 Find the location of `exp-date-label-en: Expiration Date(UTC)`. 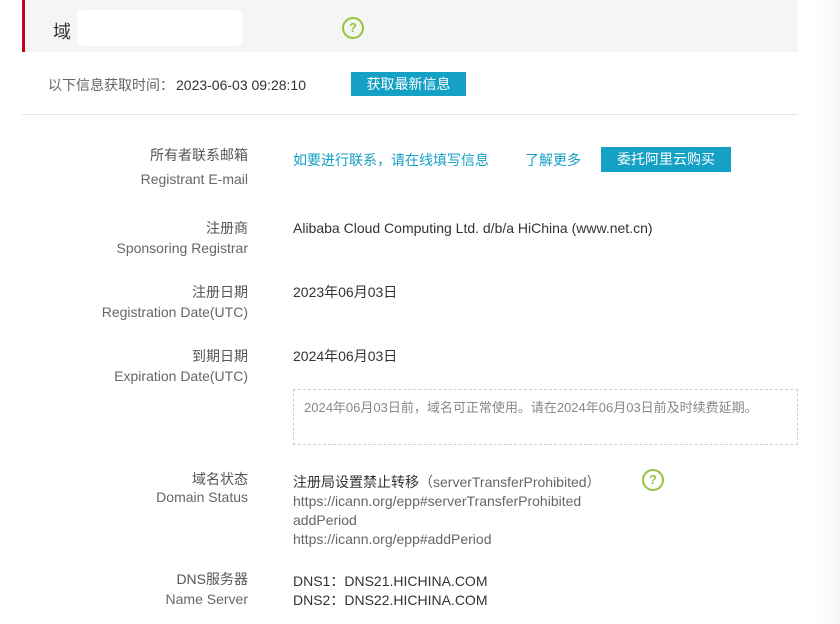

exp-date-label-en: Expiration Date(UTC) is located at coordinates (181, 376).